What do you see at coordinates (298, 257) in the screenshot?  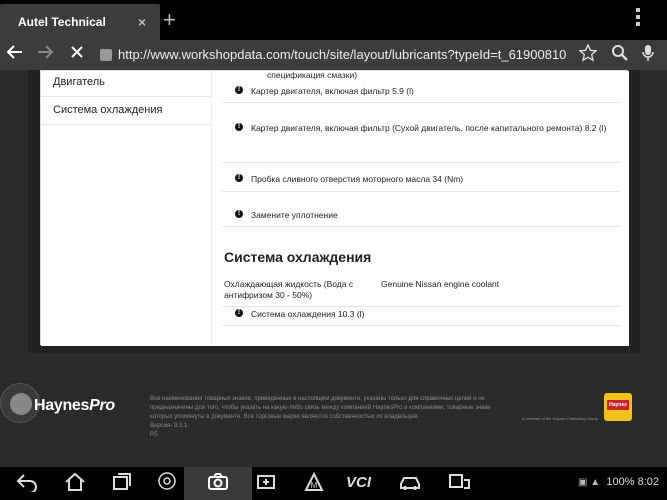 I see `section-title: Система охлаждения` at bounding box center [298, 257].